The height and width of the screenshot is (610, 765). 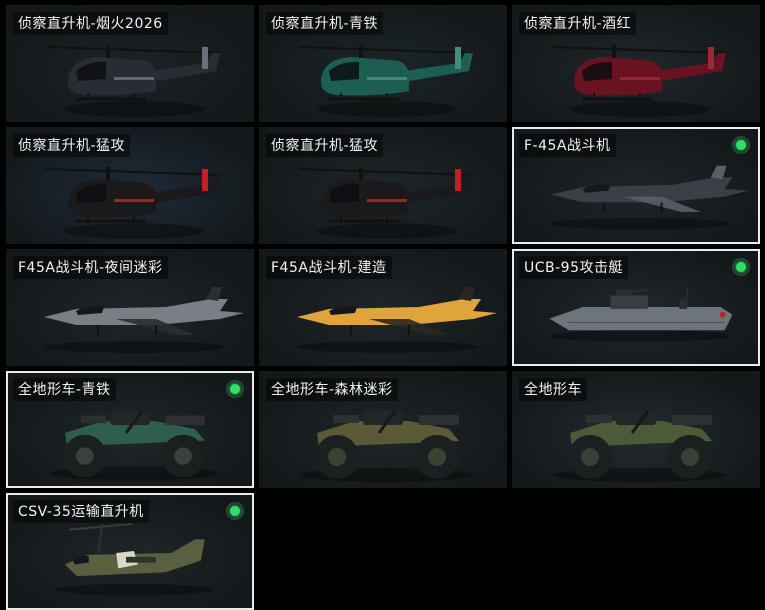 I want to click on vehicle-name: 全地形车, so click(x=553, y=389).